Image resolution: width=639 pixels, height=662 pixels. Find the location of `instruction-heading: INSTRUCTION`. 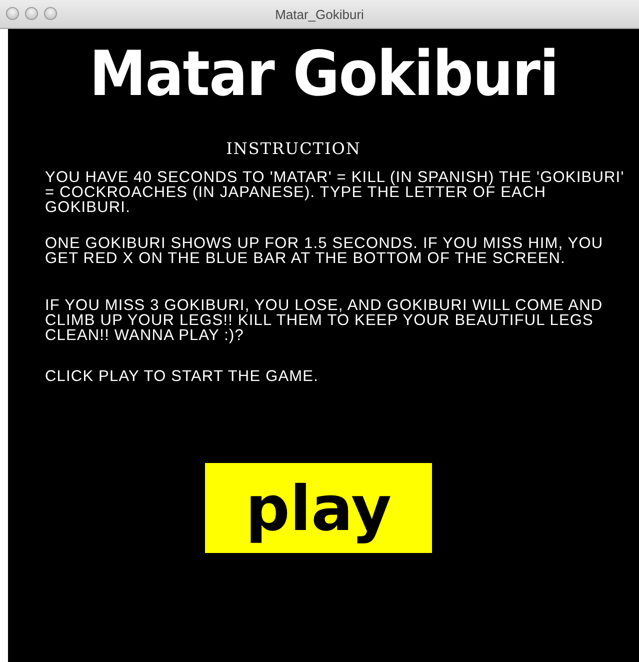

instruction-heading: INSTRUCTION is located at coordinates (293, 148).